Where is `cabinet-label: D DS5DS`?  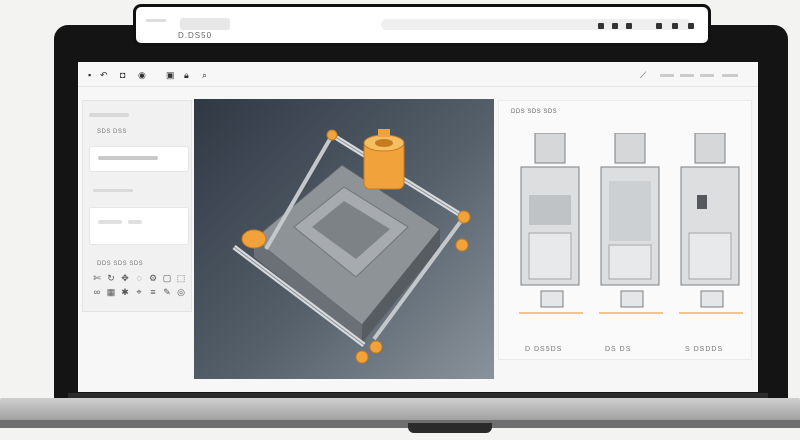 cabinet-label: D DS5DS is located at coordinates (544, 349).